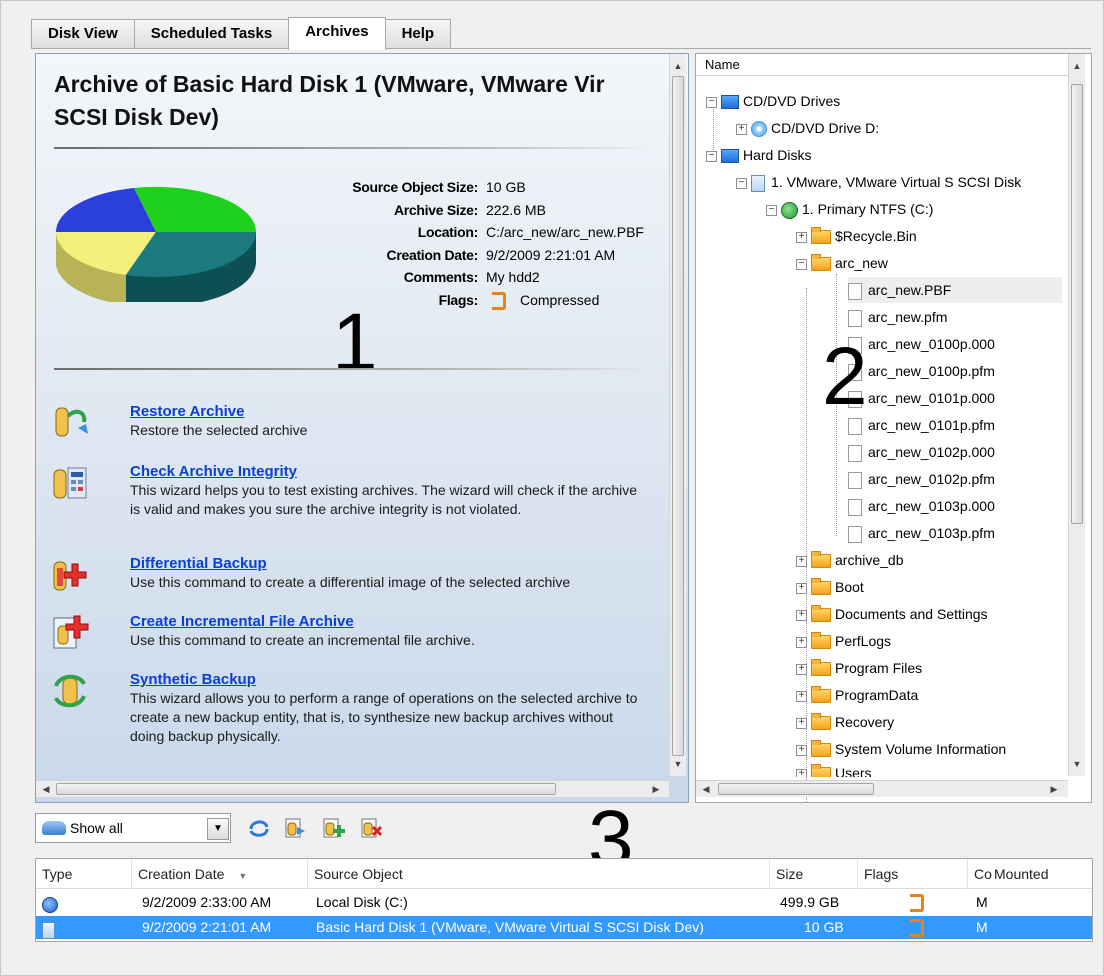 This screenshot has width=1104, height=976. Describe the element at coordinates (390, 621) in the screenshot. I see `incremental-archive-link: Create Incremental File Archive` at that location.